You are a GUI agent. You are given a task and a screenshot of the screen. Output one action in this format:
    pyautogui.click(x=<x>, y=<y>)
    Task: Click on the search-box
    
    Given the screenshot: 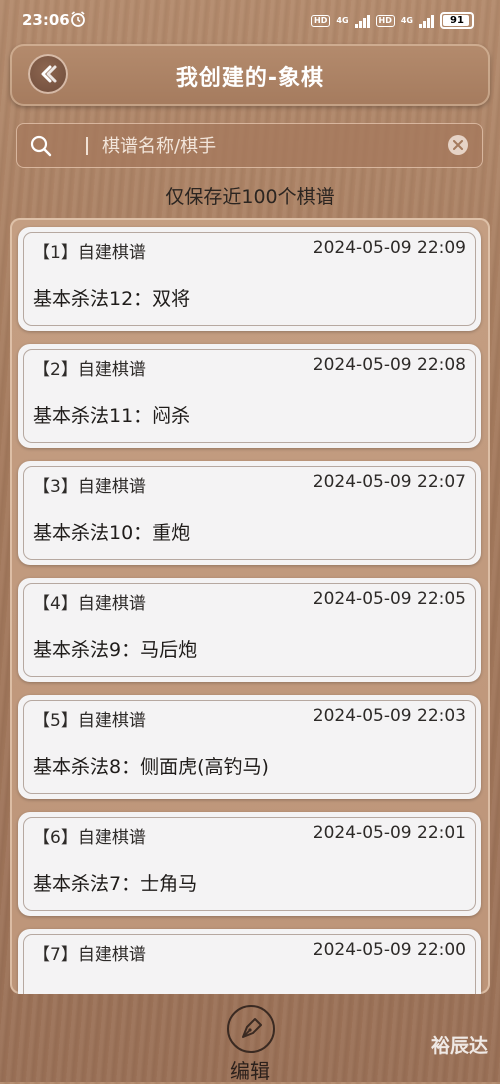 What is the action you would take?
    pyautogui.click(x=249, y=145)
    